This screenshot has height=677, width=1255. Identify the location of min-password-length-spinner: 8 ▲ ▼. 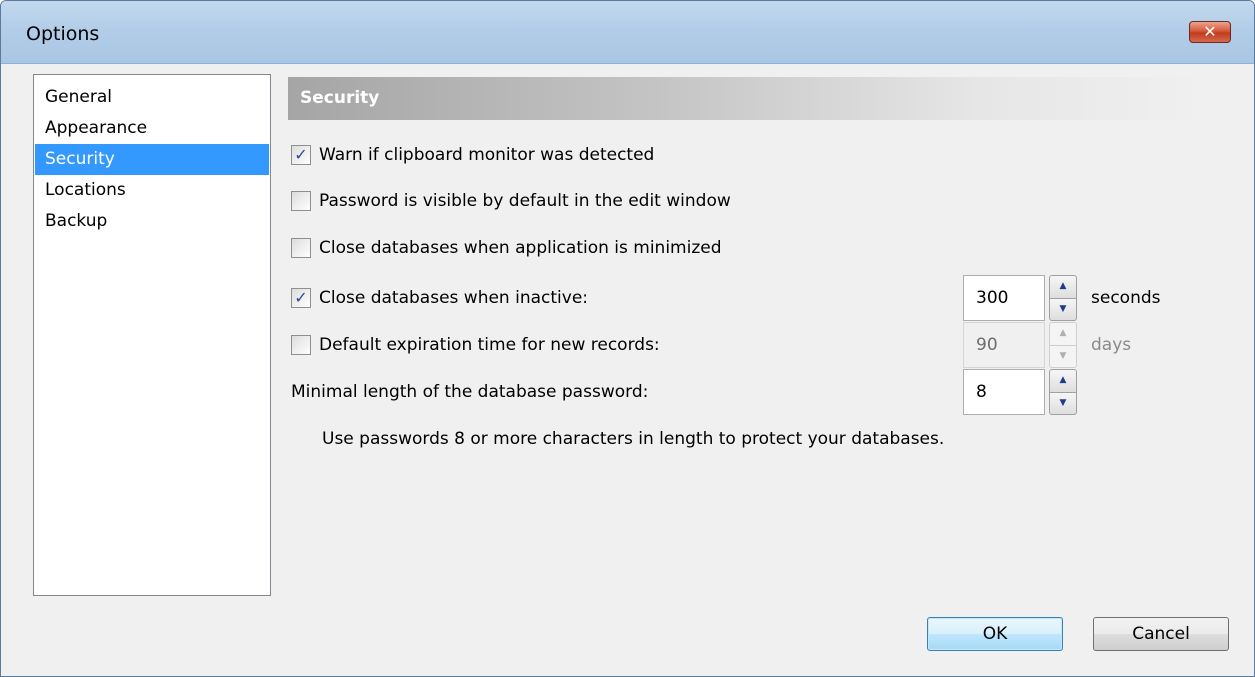
(1020, 392).